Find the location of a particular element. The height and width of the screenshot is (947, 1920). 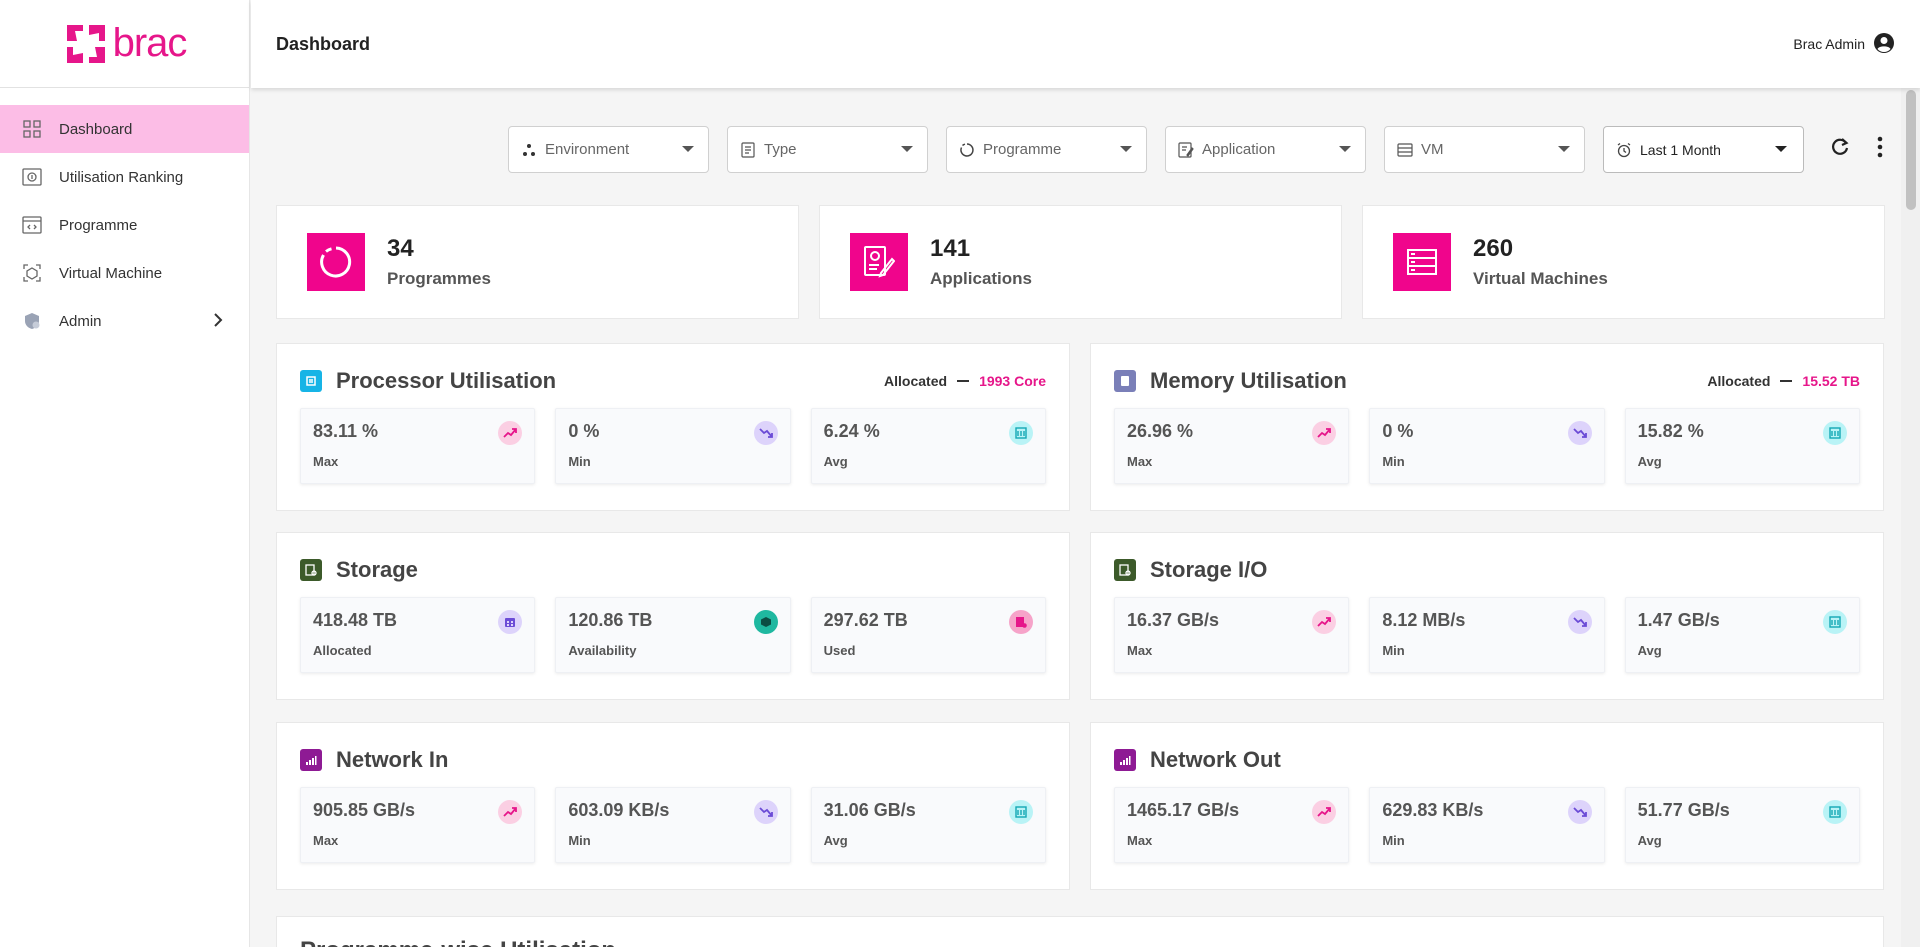

stat-label: Virtual Machines is located at coordinates (1540, 278).